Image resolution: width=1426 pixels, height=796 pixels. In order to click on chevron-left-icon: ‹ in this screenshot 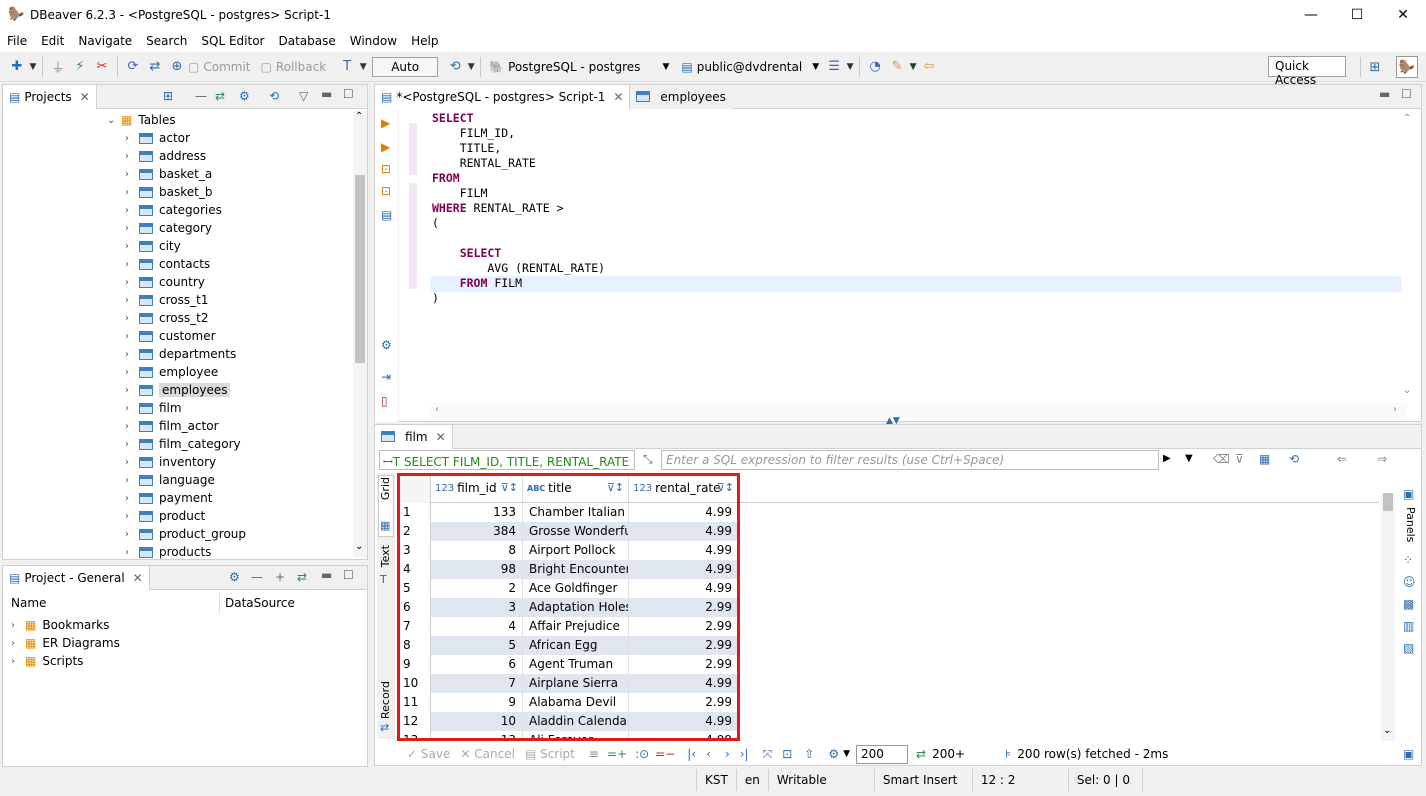, I will do `click(437, 409)`.